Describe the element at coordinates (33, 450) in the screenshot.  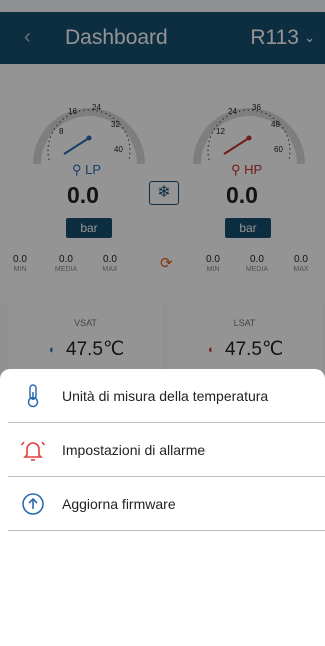
I see `alarm-clock-icon` at that location.